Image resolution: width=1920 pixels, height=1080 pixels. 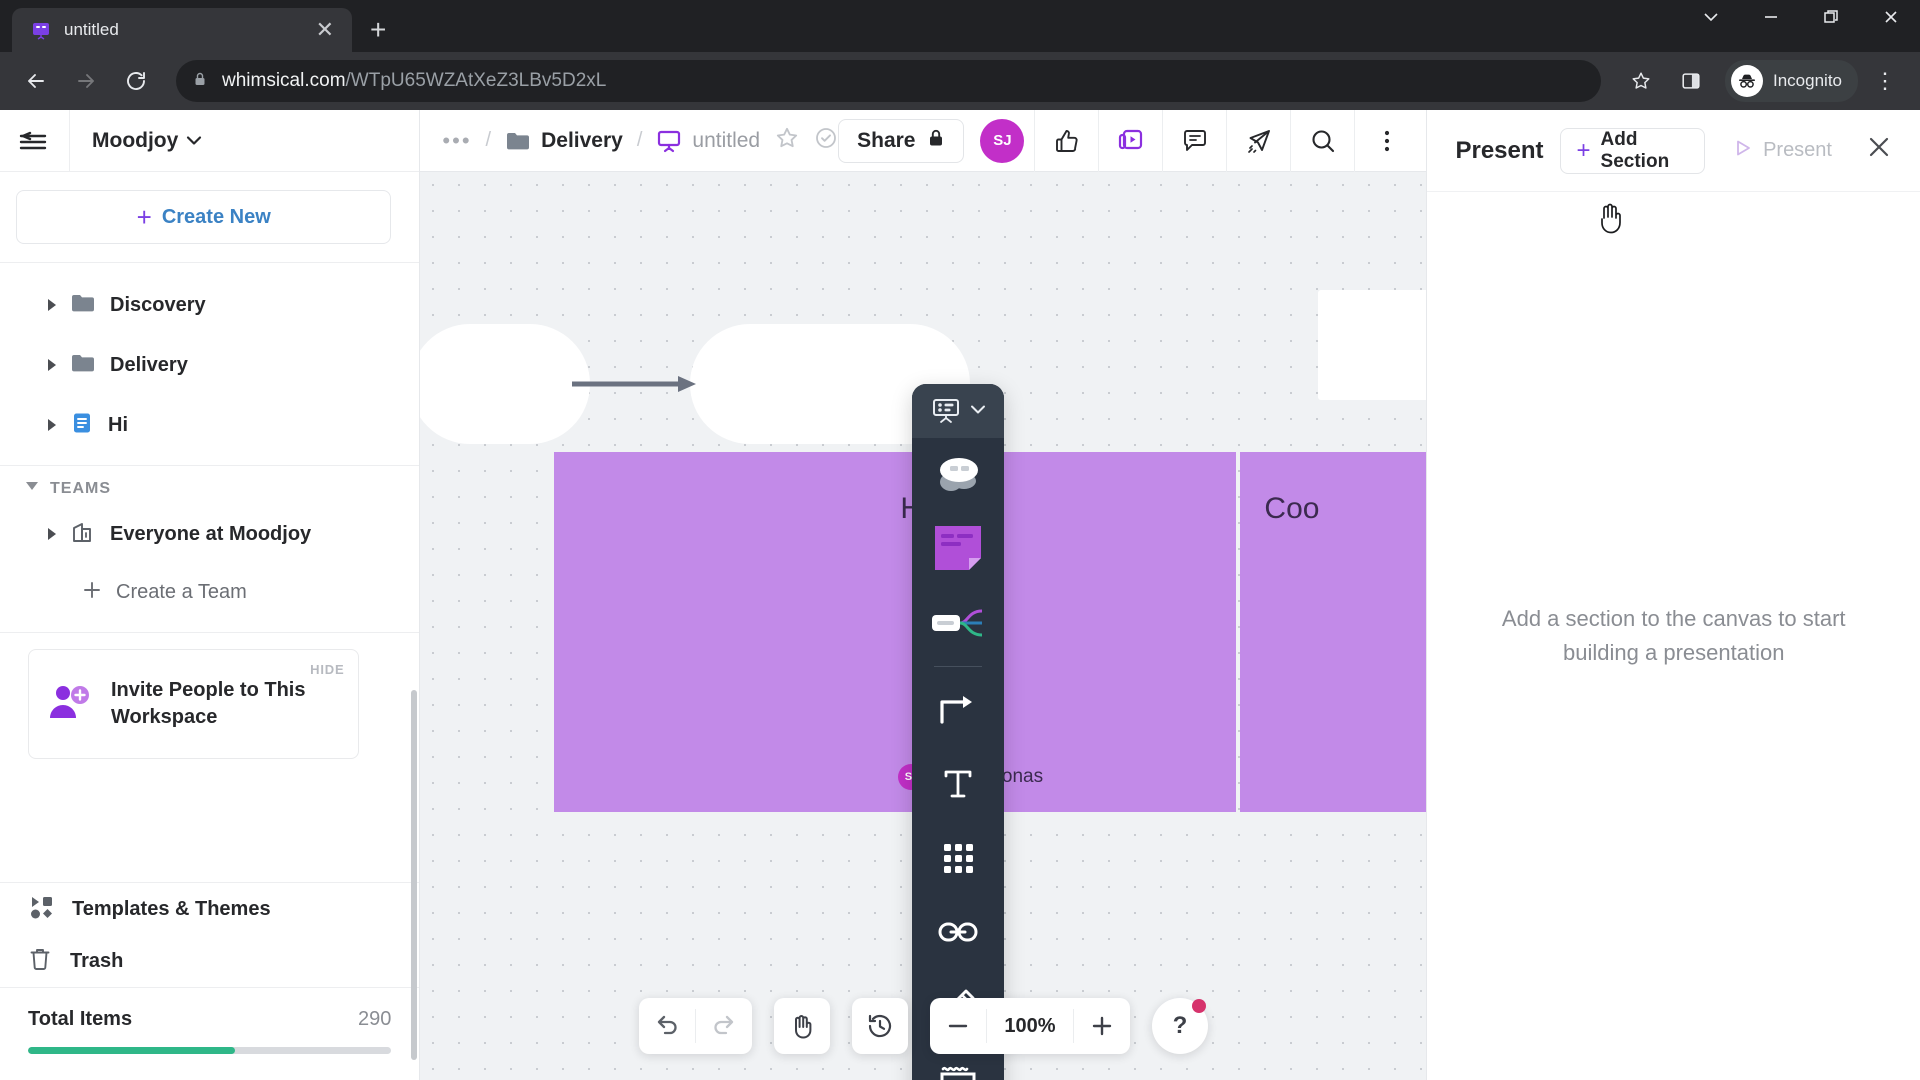 What do you see at coordinates (209, 485) in the screenshot?
I see `teams-header: TEAMS` at bounding box center [209, 485].